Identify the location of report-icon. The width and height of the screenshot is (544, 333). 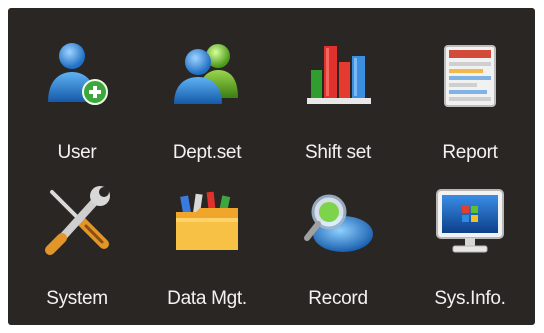
(470, 75).